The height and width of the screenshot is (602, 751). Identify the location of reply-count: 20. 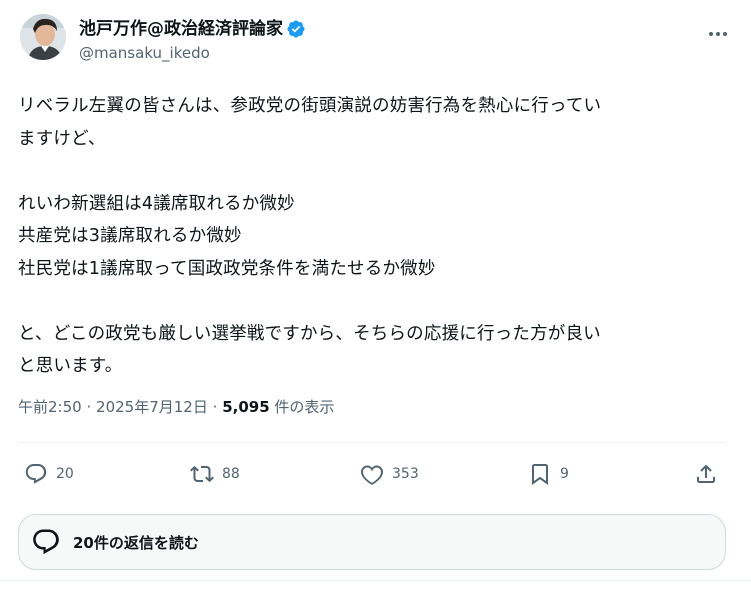
(65, 474).